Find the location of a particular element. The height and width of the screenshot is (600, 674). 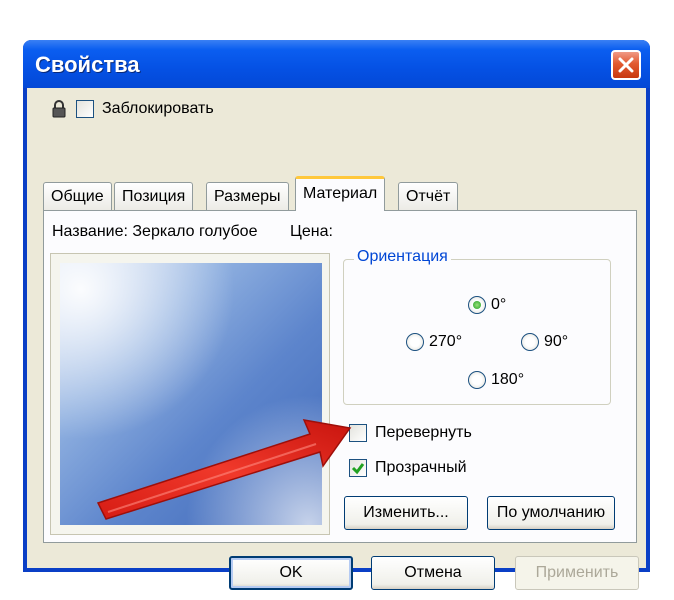

orientation-label-90: 90° is located at coordinates (556, 341).